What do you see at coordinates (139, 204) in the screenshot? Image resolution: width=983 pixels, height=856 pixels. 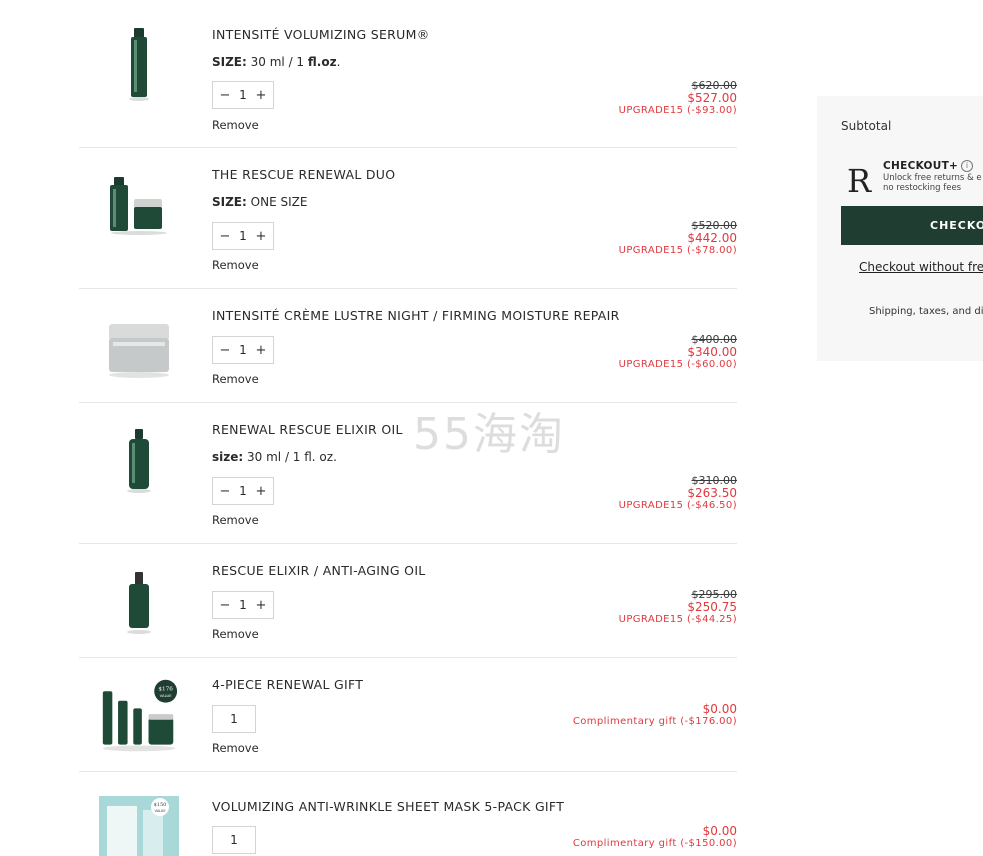 I see `product-image-rescue-renewal-duo` at bounding box center [139, 204].